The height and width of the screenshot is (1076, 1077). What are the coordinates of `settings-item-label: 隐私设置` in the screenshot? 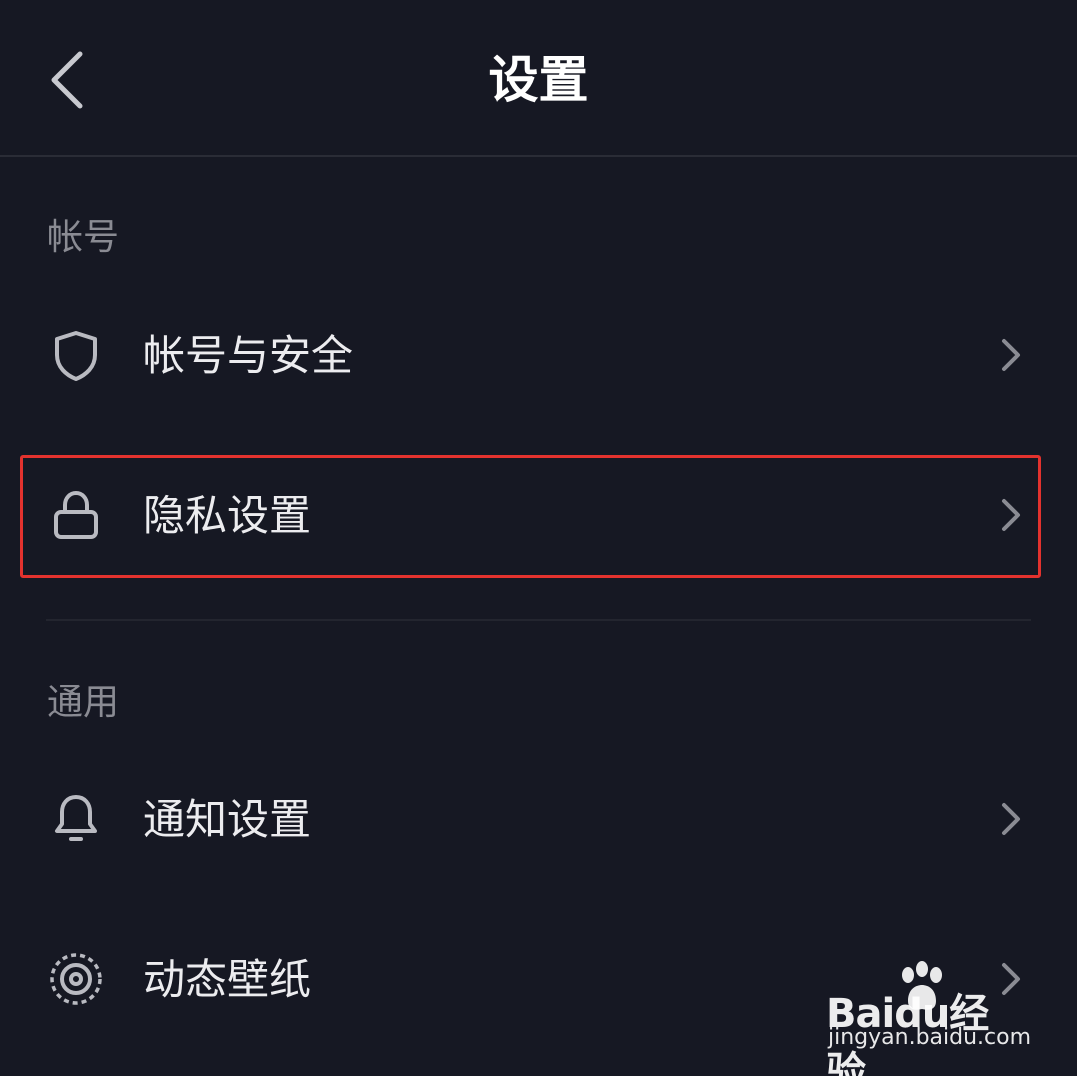 It's located at (227, 515).